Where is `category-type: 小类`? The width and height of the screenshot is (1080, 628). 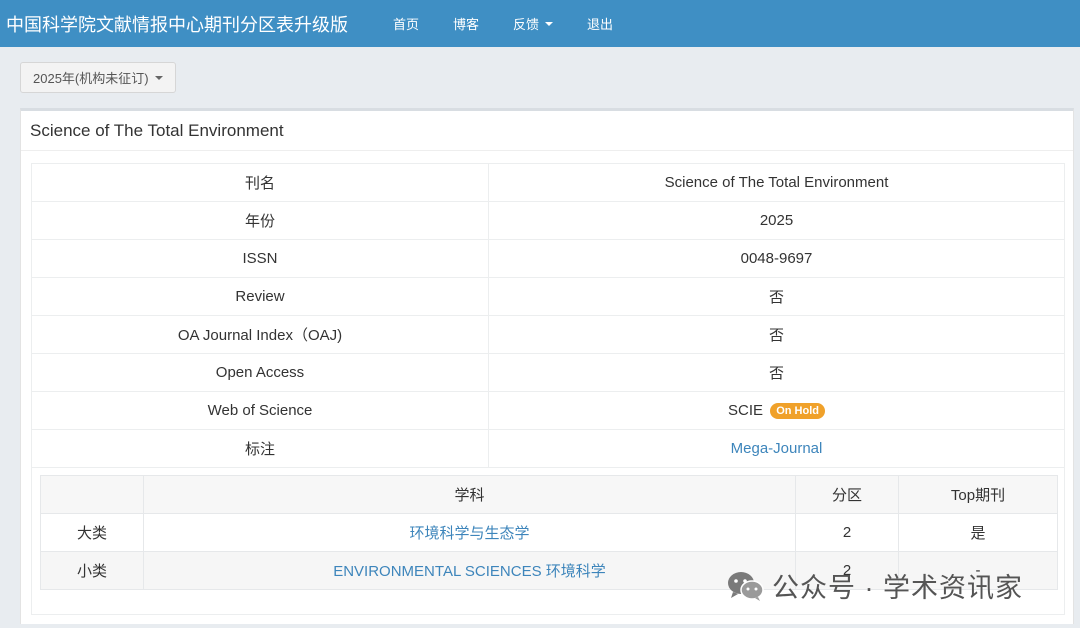
category-type: 小类 is located at coordinates (92, 570).